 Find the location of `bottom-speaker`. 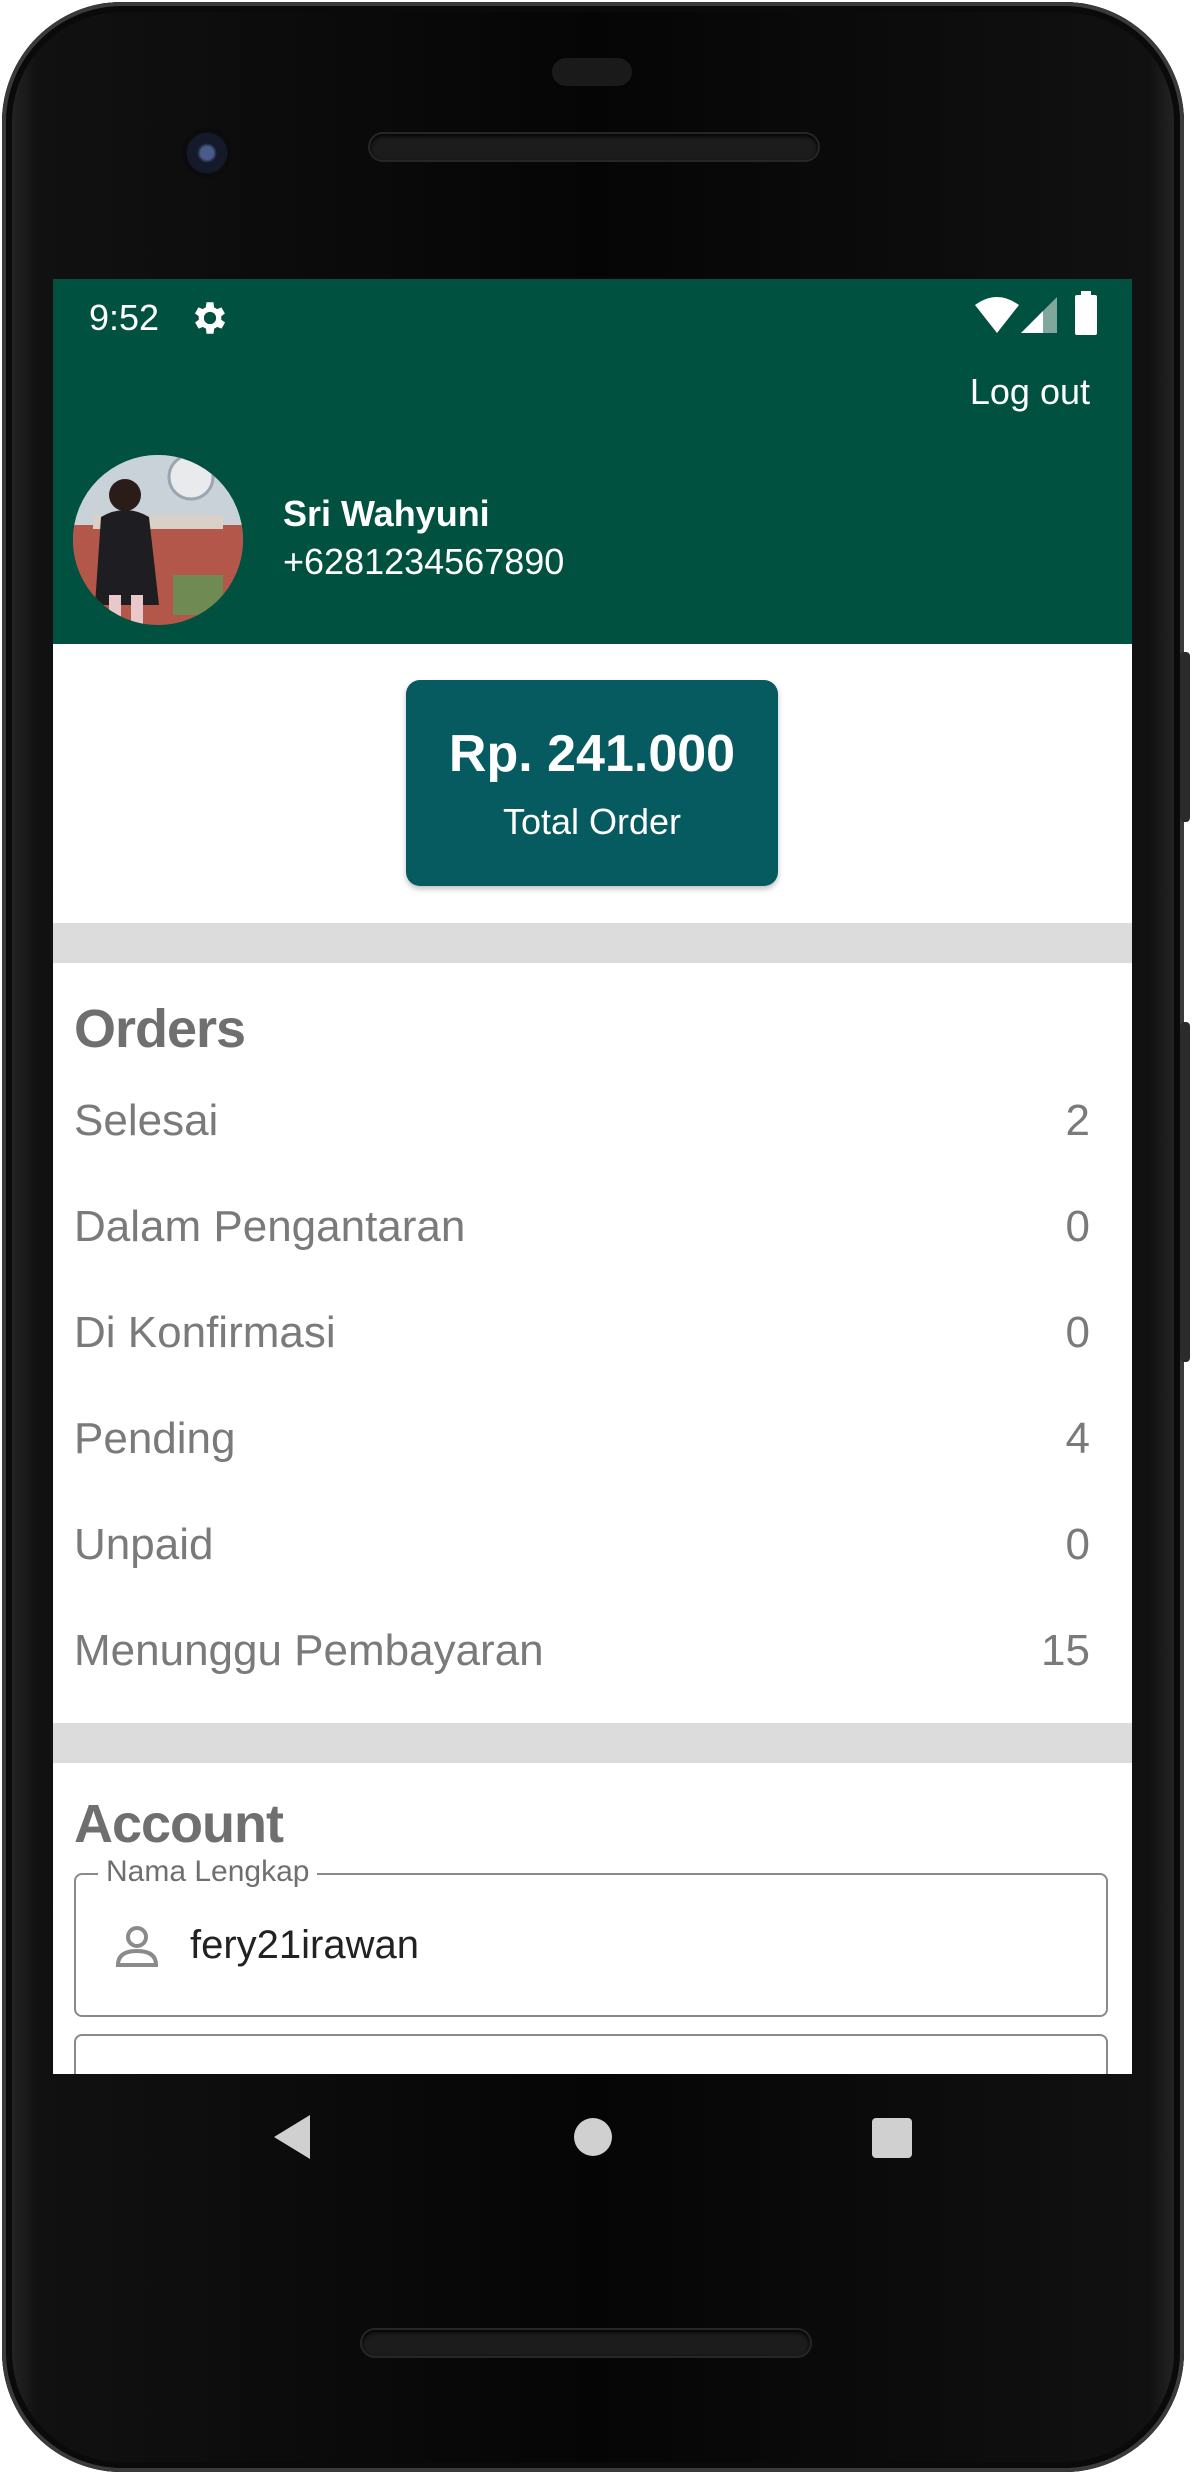

bottom-speaker is located at coordinates (586, 2343).